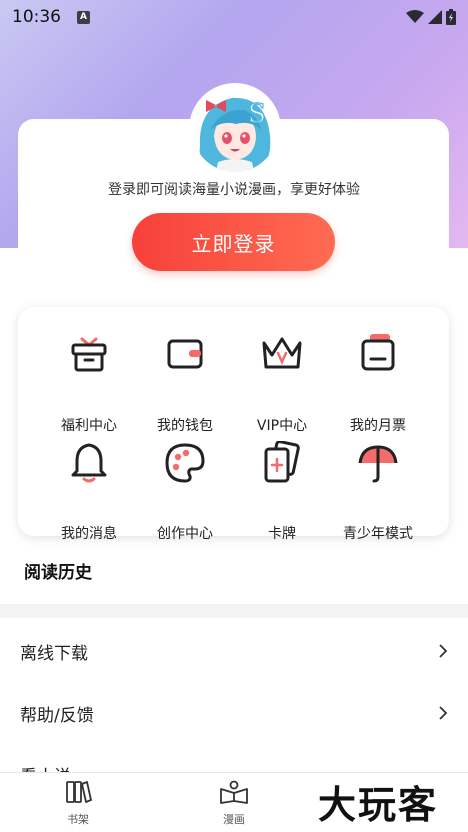  Describe the element at coordinates (282, 462) in the screenshot. I see `cards-icon` at that location.